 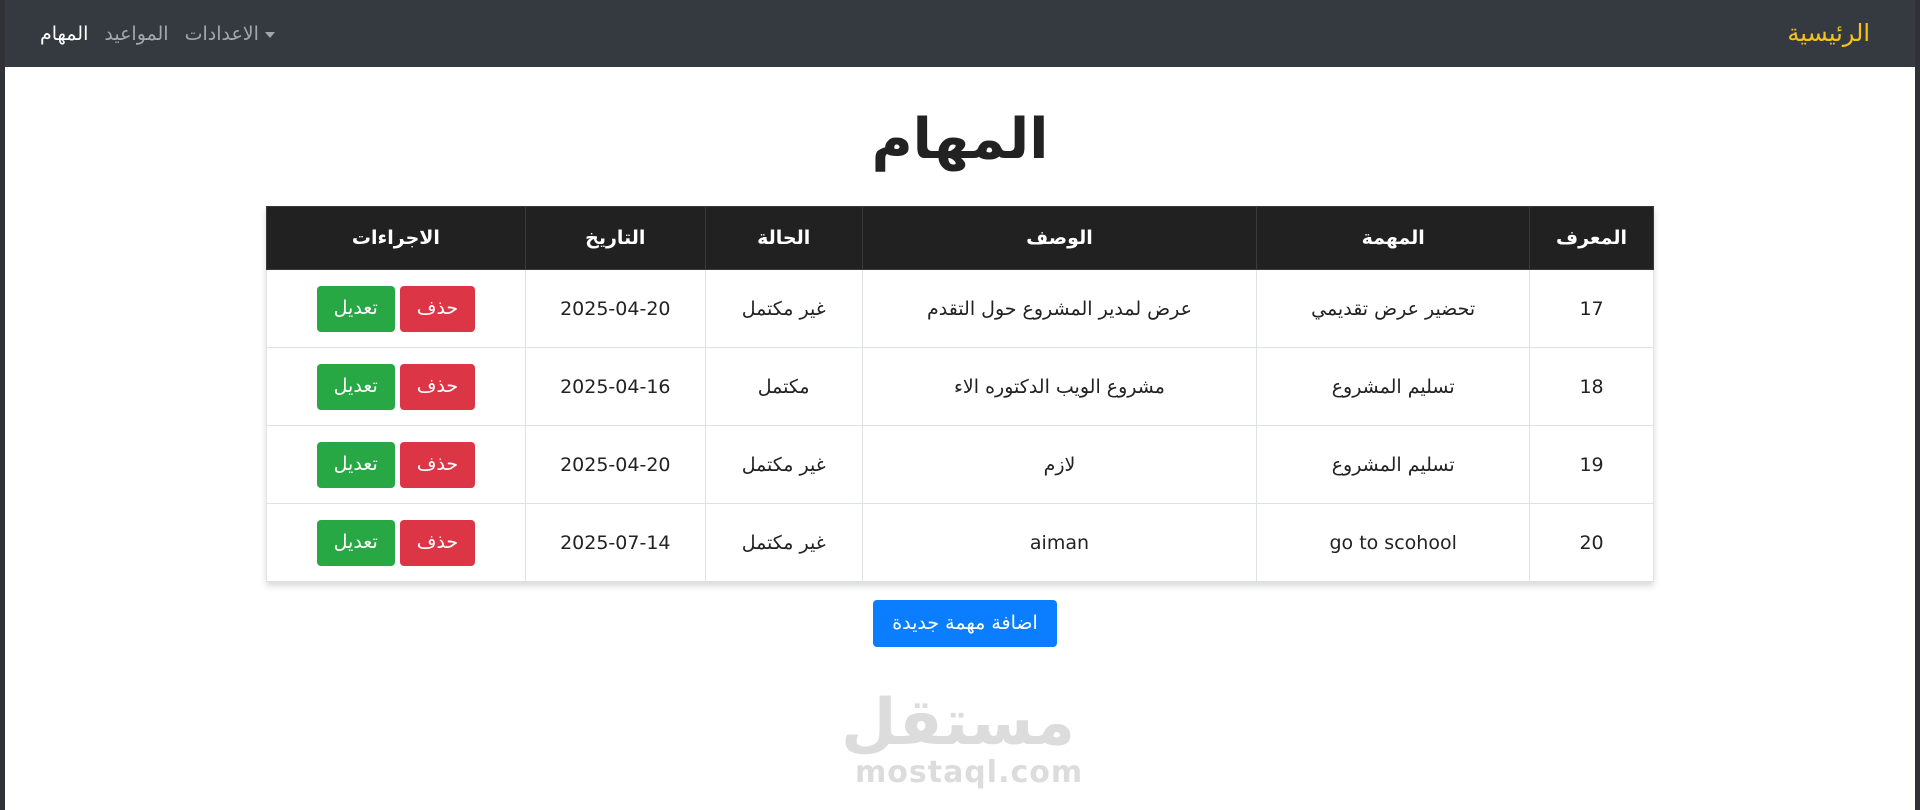 I want to click on nav-settings-dropdown: الاعدادات, so click(x=230, y=34).